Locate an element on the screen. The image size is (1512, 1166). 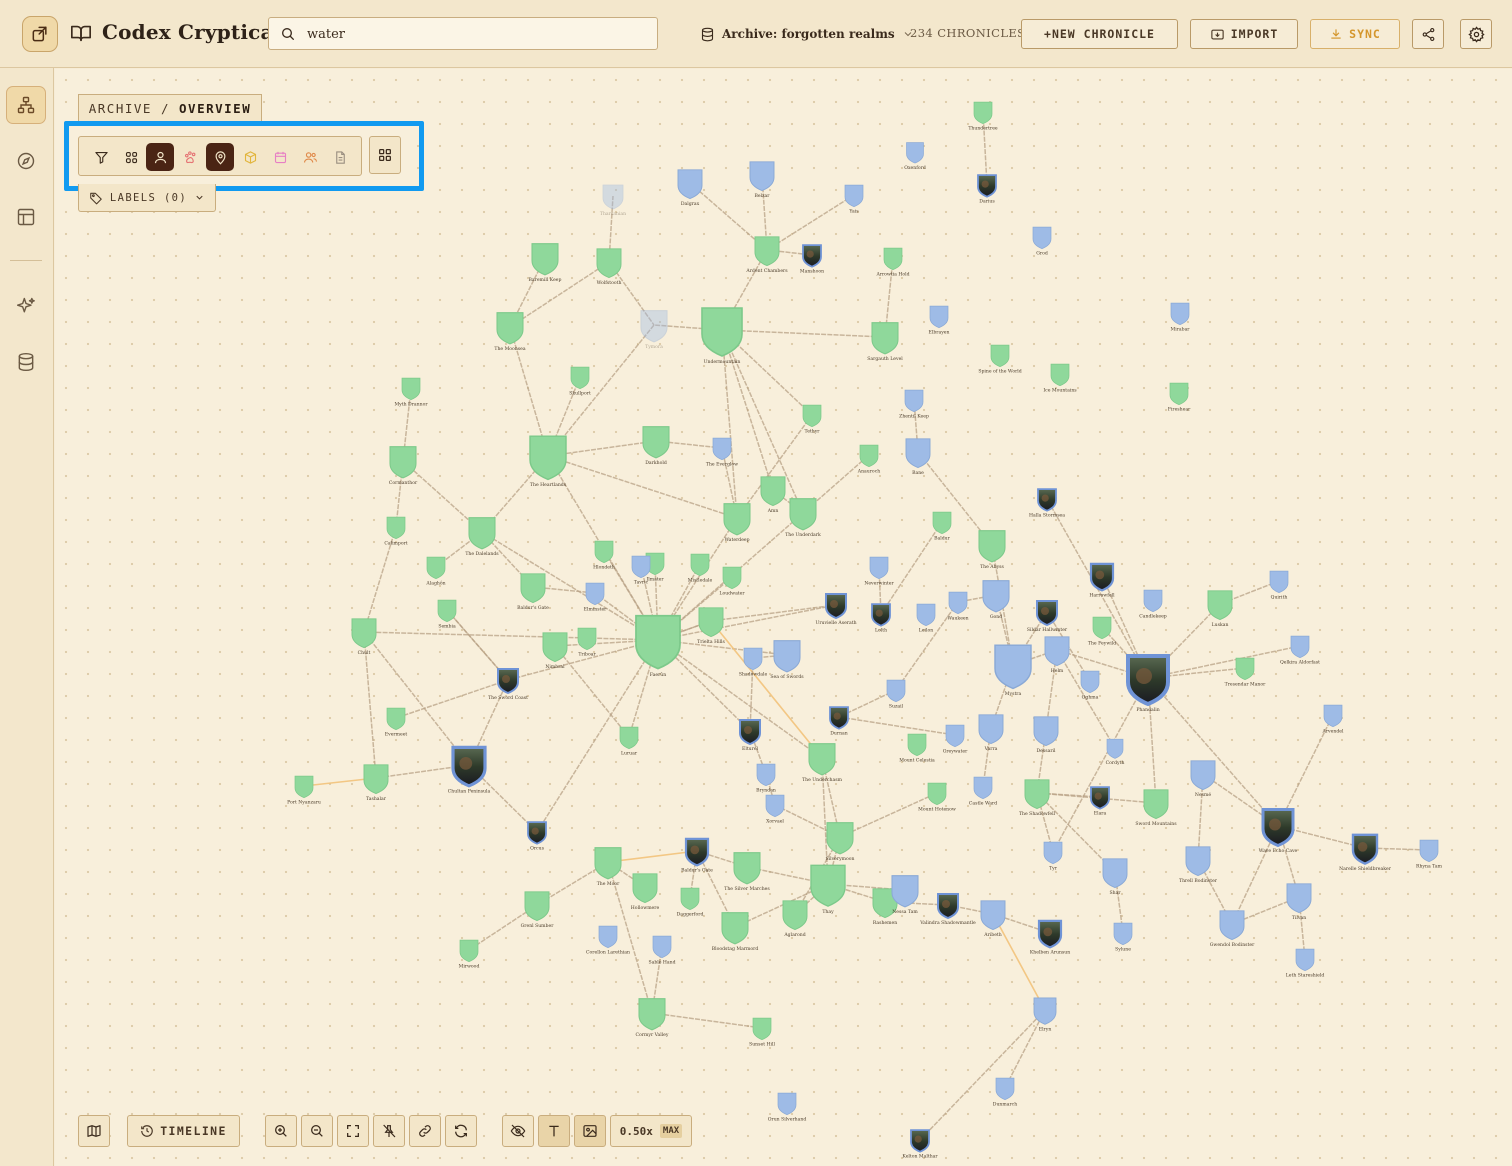
graph-node: Narelle Shieldbreaker is located at coordinates (1365, 852).